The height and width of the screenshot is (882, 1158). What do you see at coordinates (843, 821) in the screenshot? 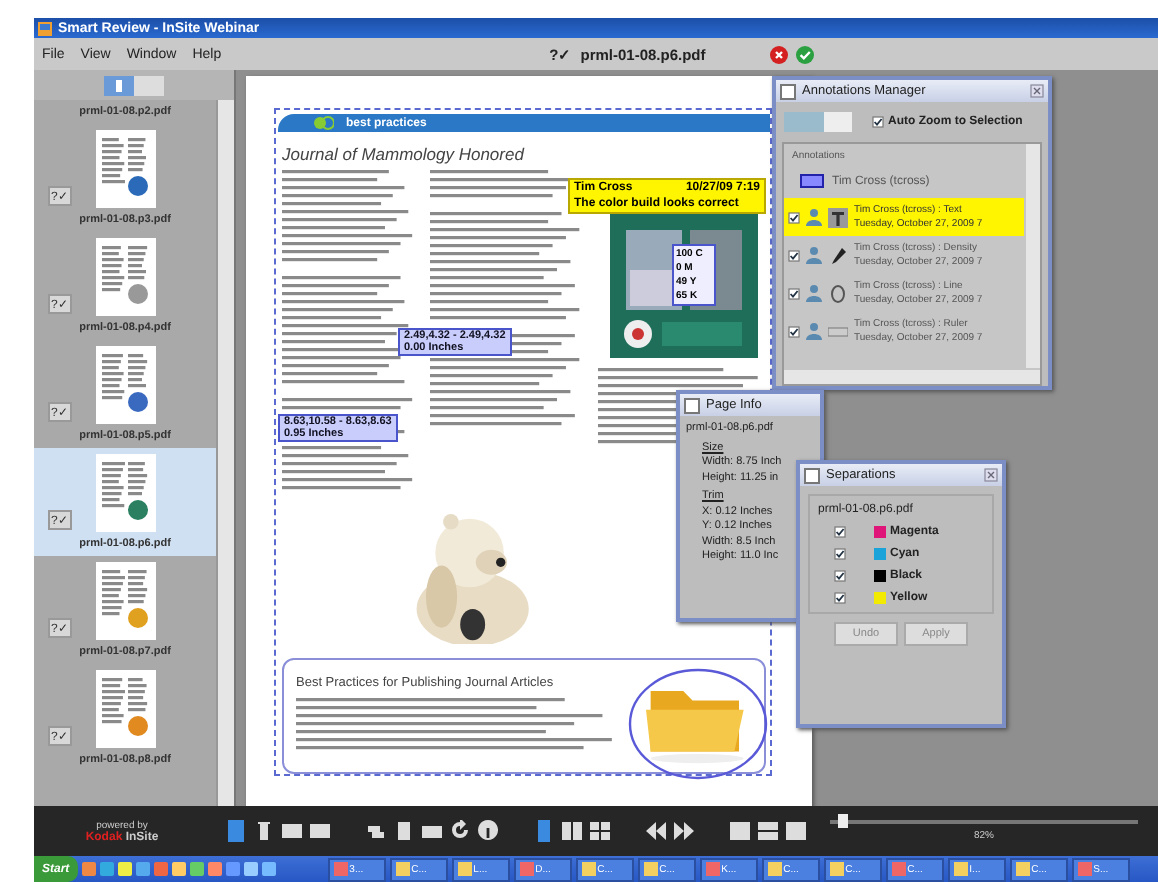
I see `slider-thumb` at bounding box center [843, 821].